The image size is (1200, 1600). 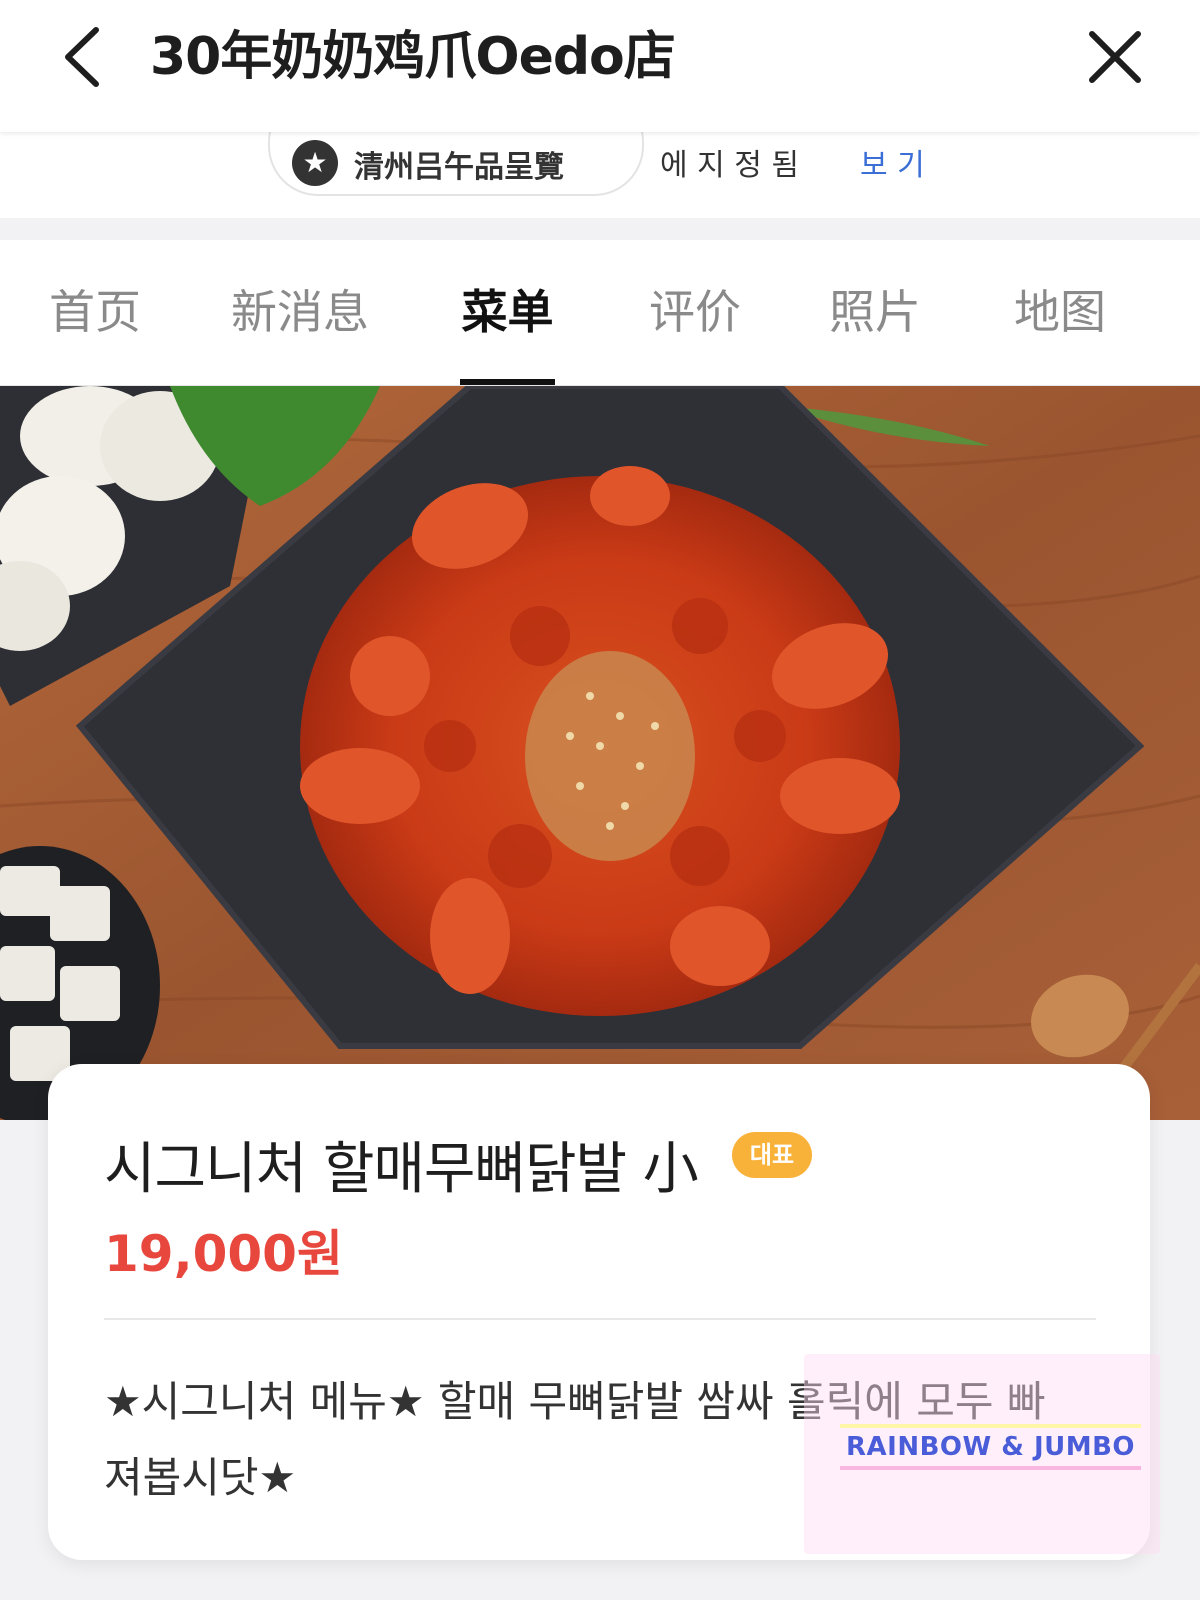 What do you see at coordinates (1060, 312) in the screenshot?
I see `tab-map: 地图` at bounding box center [1060, 312].